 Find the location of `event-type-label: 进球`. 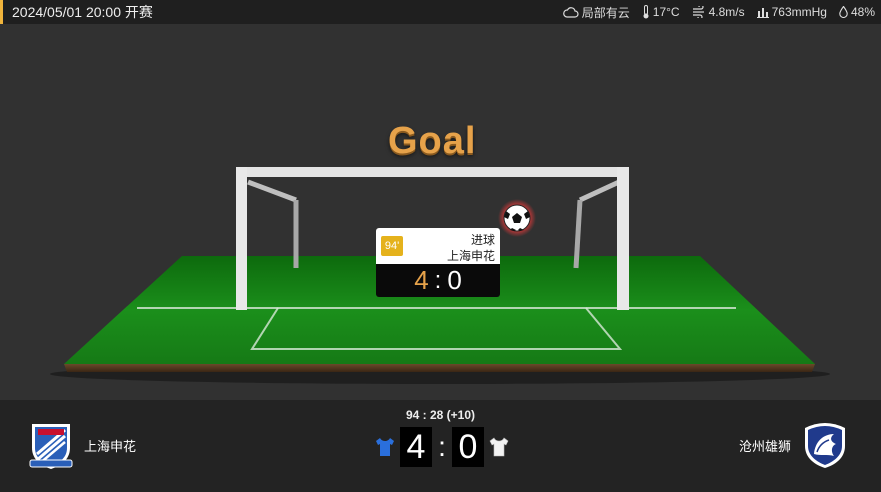

event-type-label: 进球 is located at coordinates (482, 240).